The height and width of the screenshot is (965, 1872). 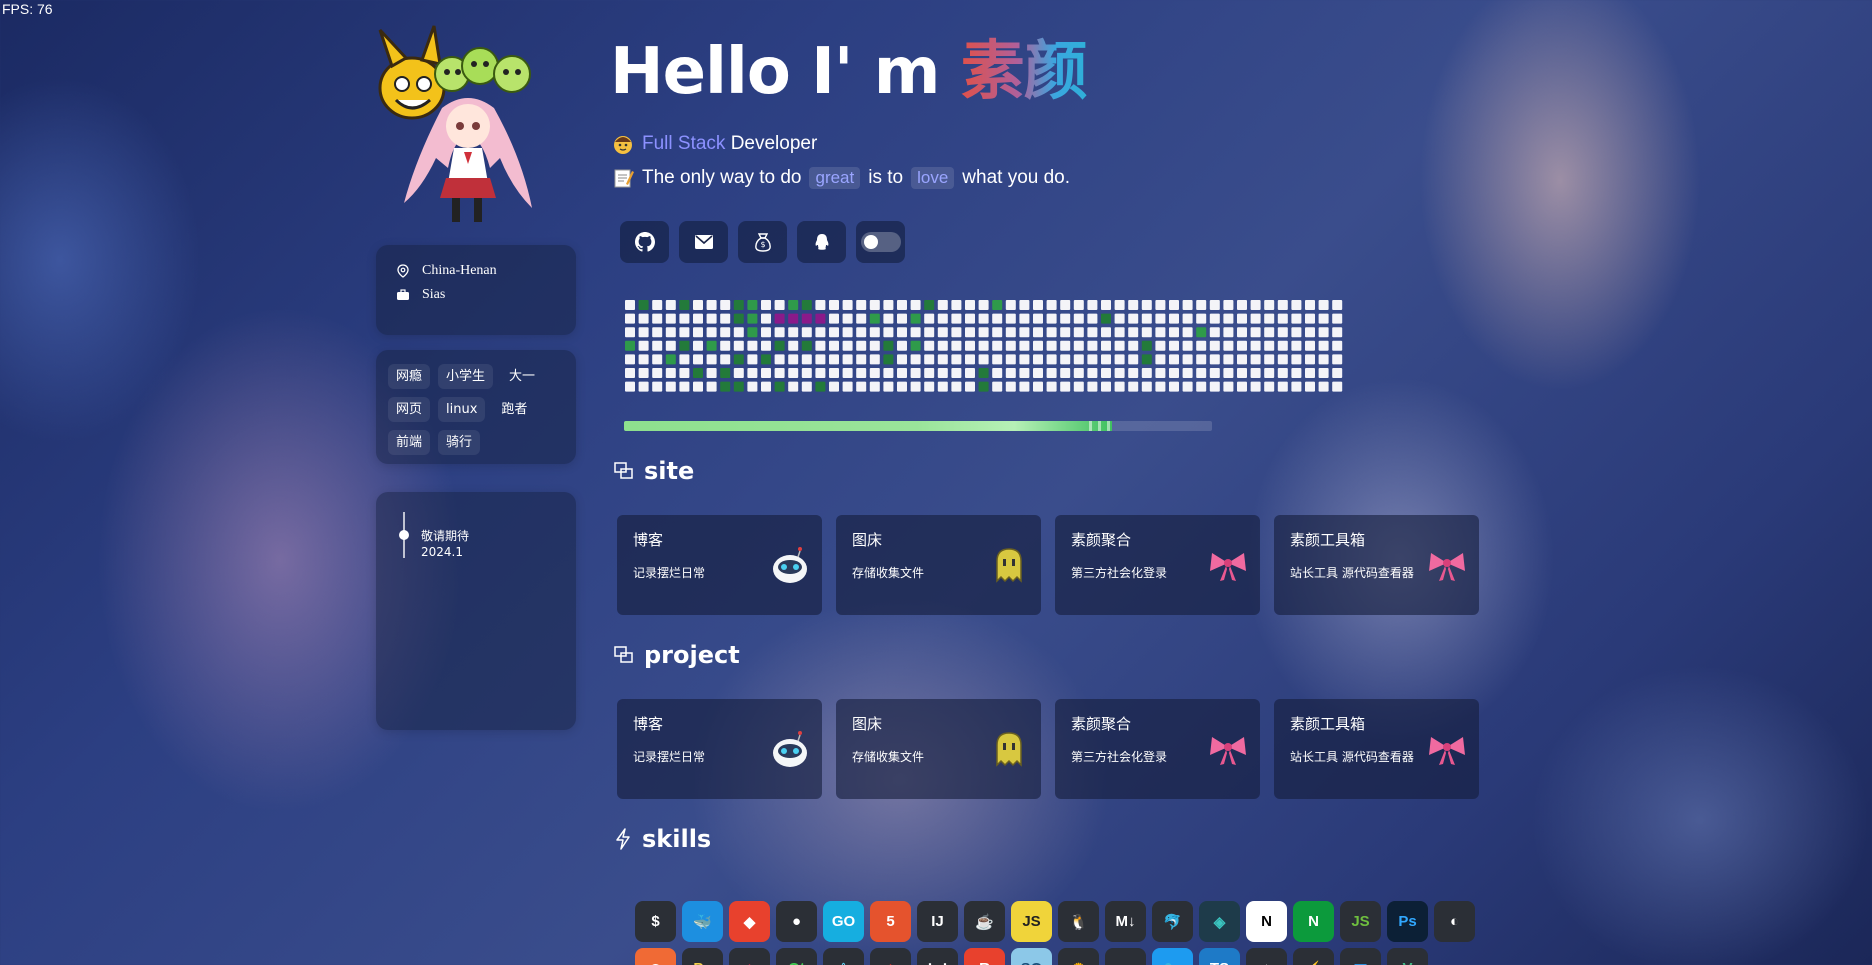 I want to click on postman-icon: ◉, so click(x=655, y=956).